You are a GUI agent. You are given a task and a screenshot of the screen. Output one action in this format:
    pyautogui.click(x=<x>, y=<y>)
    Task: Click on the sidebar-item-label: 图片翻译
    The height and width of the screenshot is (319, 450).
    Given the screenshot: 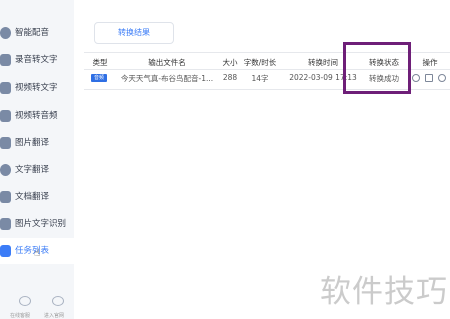 What is the action you would take?
    pyautogui.click(x=32, y=143)
    